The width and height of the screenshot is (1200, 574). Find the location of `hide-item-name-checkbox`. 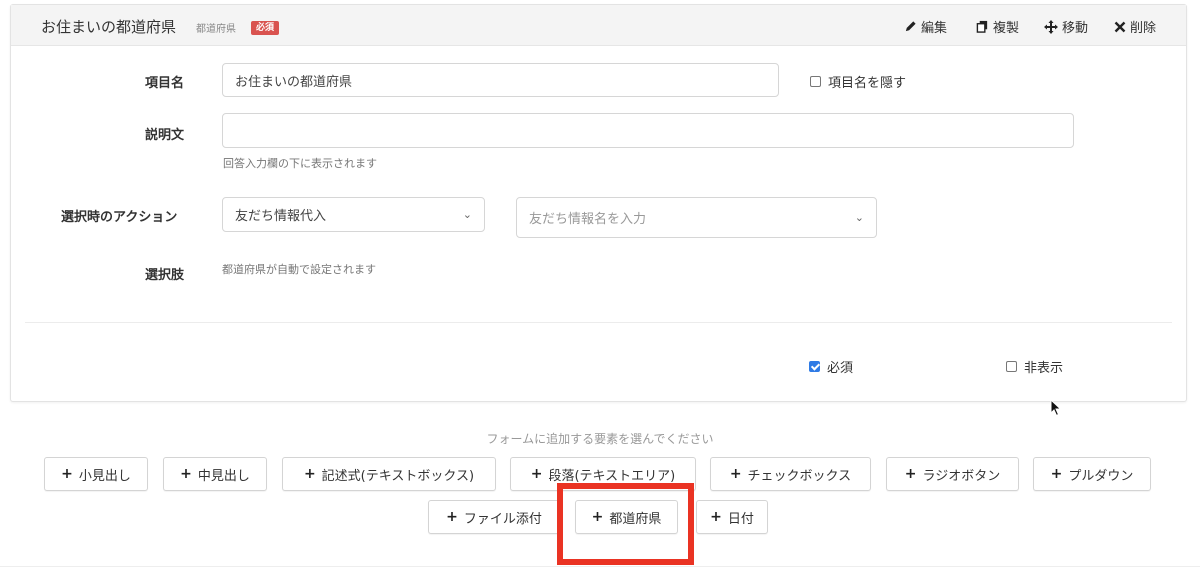

hide-item-name-checkbox is located at coordinates (815, 81).